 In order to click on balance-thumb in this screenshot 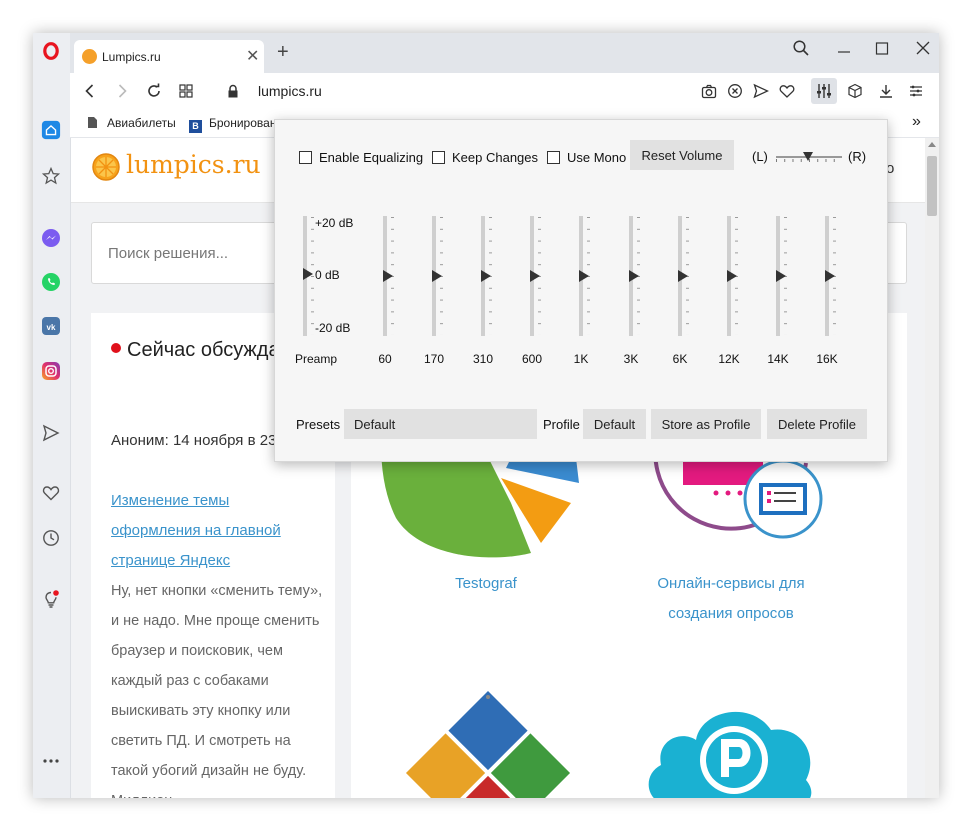, I will do `click(808, 156)`.